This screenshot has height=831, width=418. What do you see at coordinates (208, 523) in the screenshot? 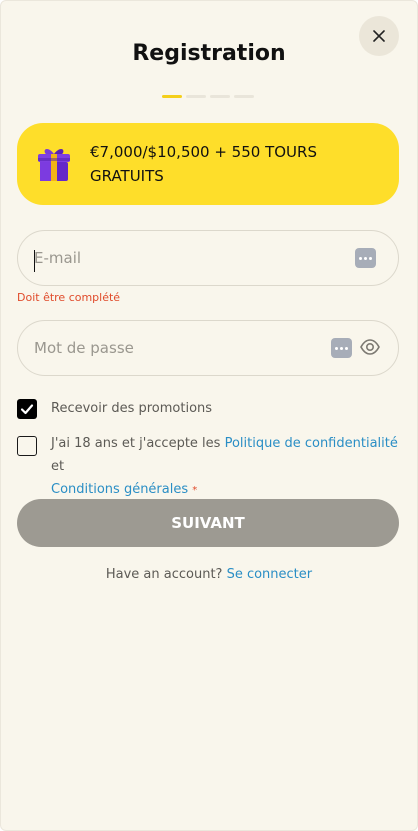
I see `submit-button: SUIVANT` at bounding box center [208, 523].